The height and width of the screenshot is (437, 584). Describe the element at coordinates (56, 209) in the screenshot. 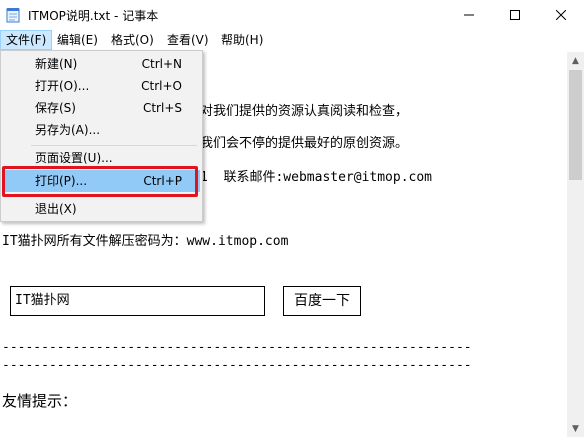

I see `menu-item-label: 退出(X)` at that location.